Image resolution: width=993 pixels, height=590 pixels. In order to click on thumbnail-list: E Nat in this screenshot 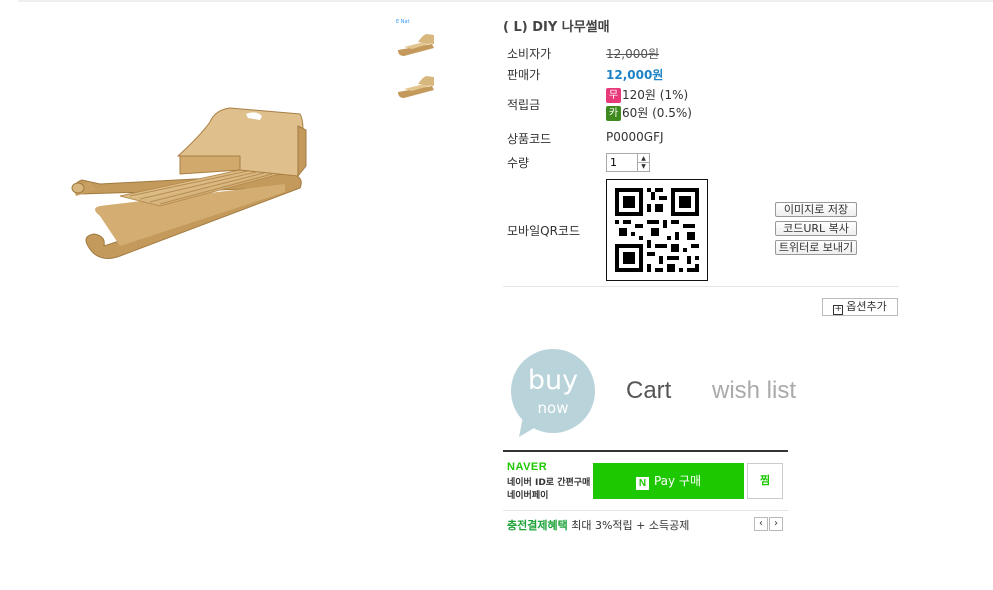, I will do `click(418, 59)`.